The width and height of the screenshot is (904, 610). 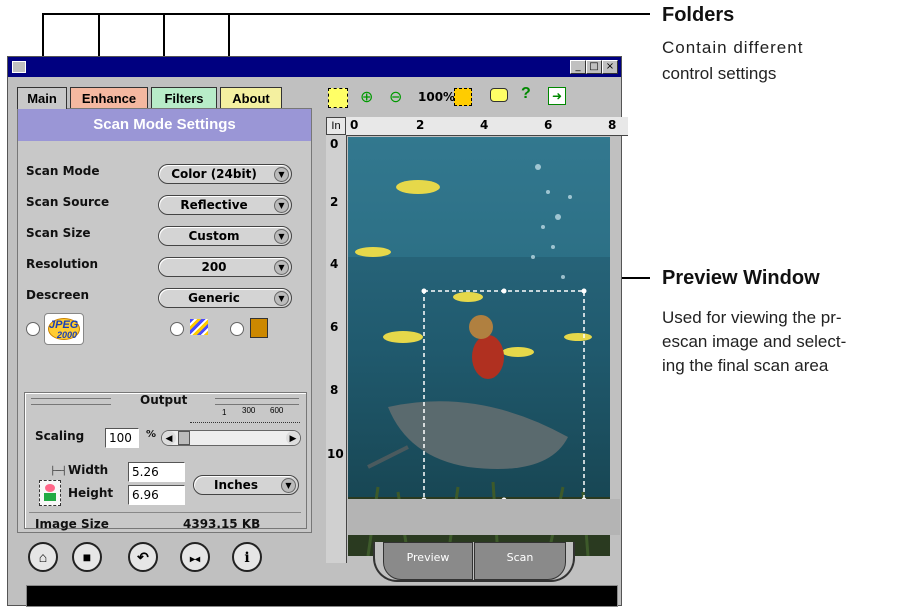 I want to click on callout-line-horizontal, so click(x=346, y=14).